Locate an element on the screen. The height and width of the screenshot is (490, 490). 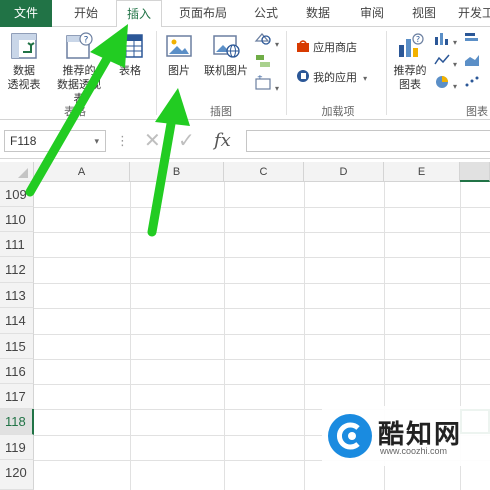
table-label: 表格 is located at coordinates (130, 71).